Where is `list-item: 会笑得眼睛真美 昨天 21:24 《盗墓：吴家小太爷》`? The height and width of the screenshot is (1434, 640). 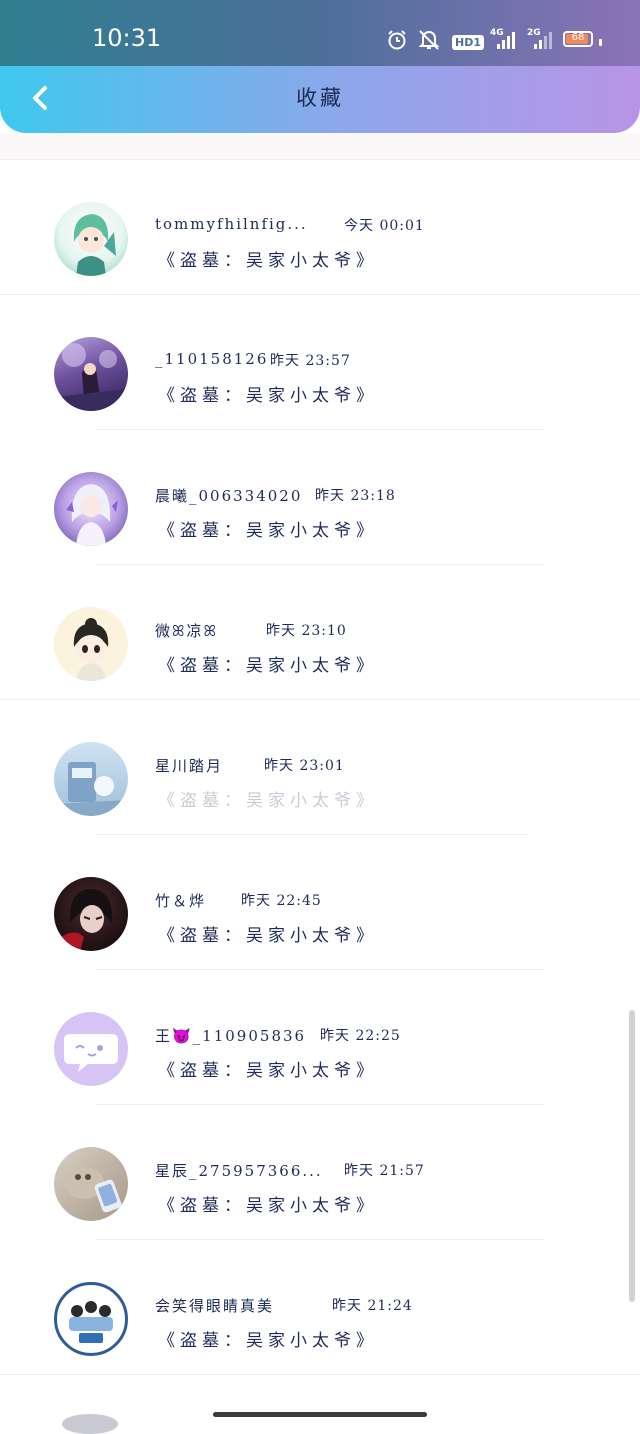
list-item: 会笑得眼睛真美 昨天 21:24 《盗墓：吴家小太爷》 is located at coordinates (320, 1307).